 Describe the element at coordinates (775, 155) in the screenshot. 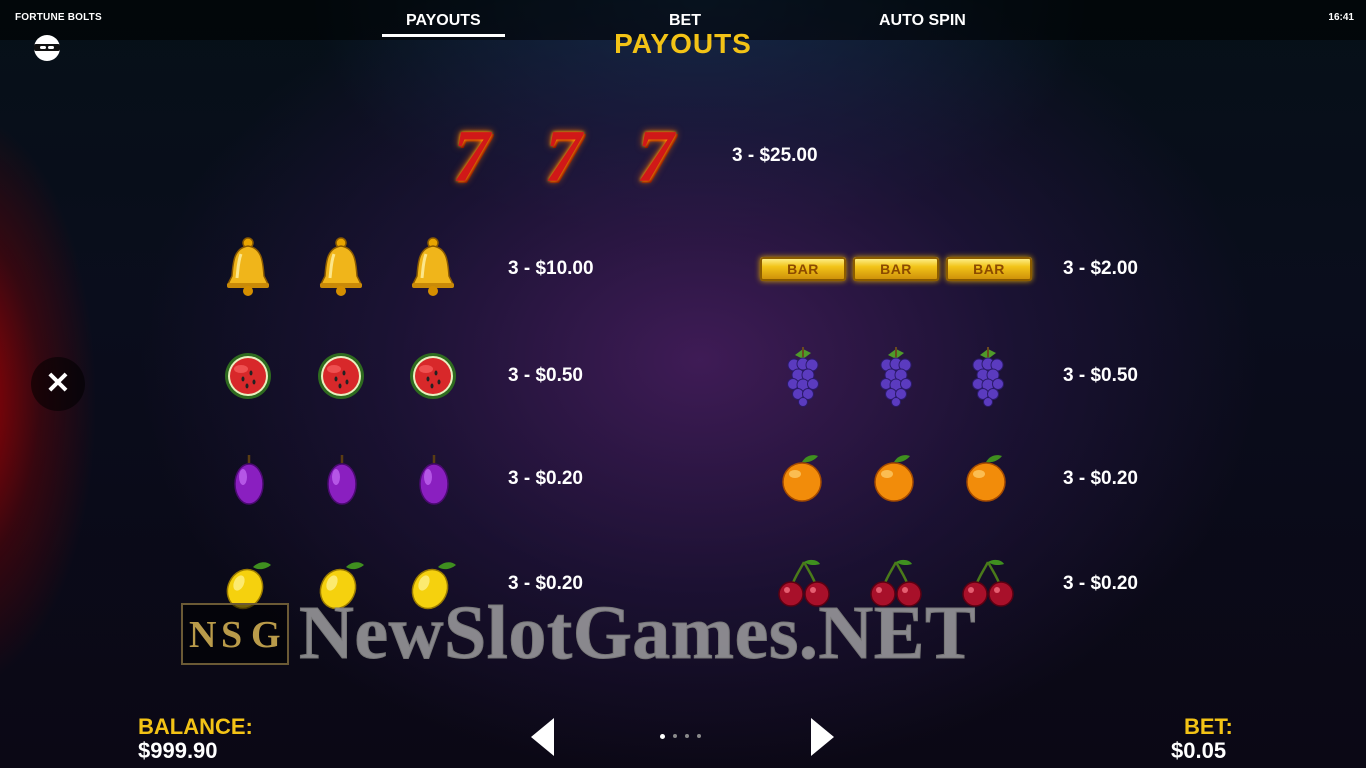

I see `payout-sevens: 3 - $25.00` at that location.